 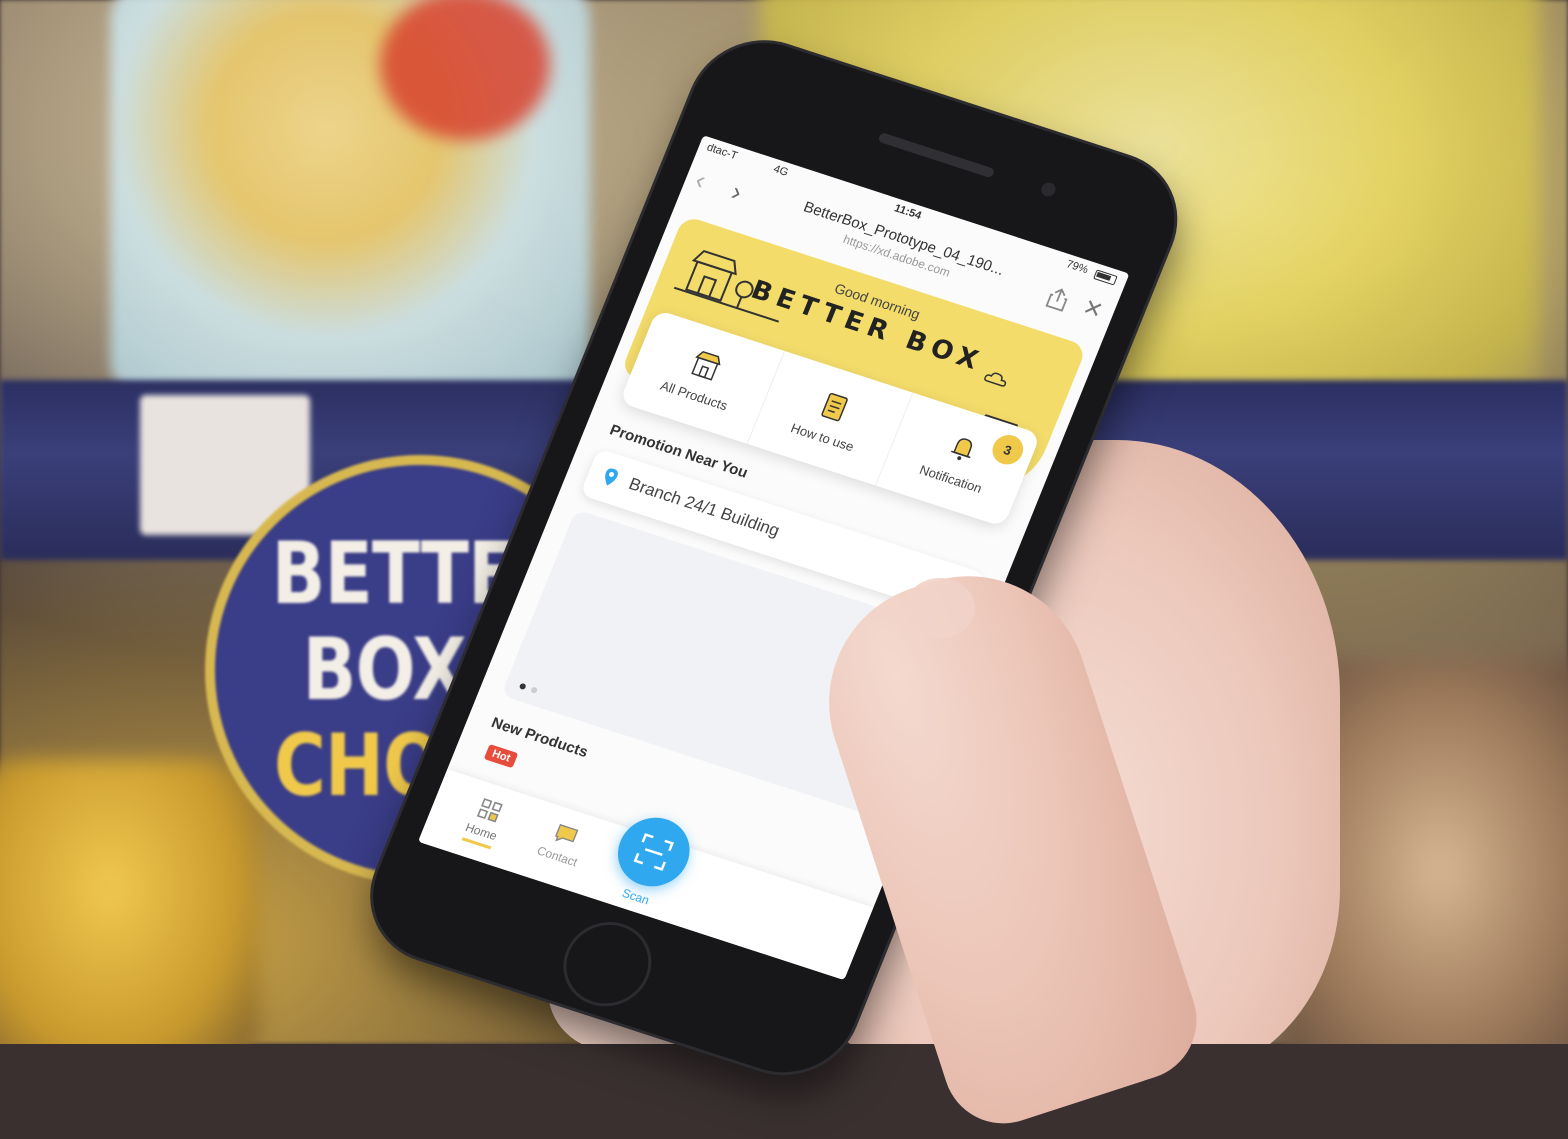 What do you see at coordinates (781, 171) in the screenshot?
I see `network-label: 4G` at bounding box center [781, 171].